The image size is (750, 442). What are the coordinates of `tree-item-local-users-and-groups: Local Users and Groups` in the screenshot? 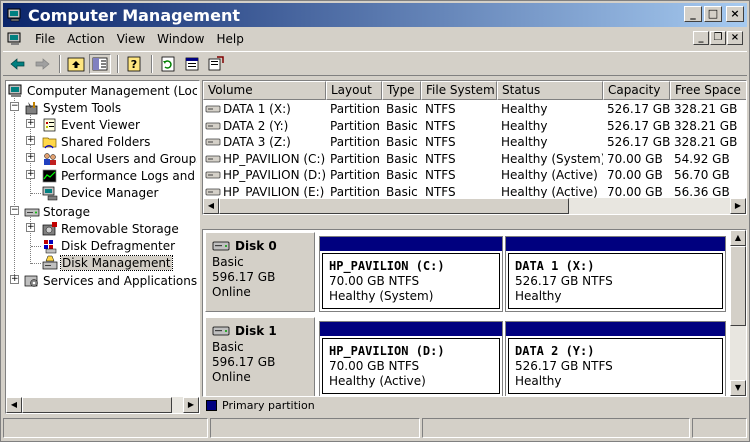 It's located at (119, 158).